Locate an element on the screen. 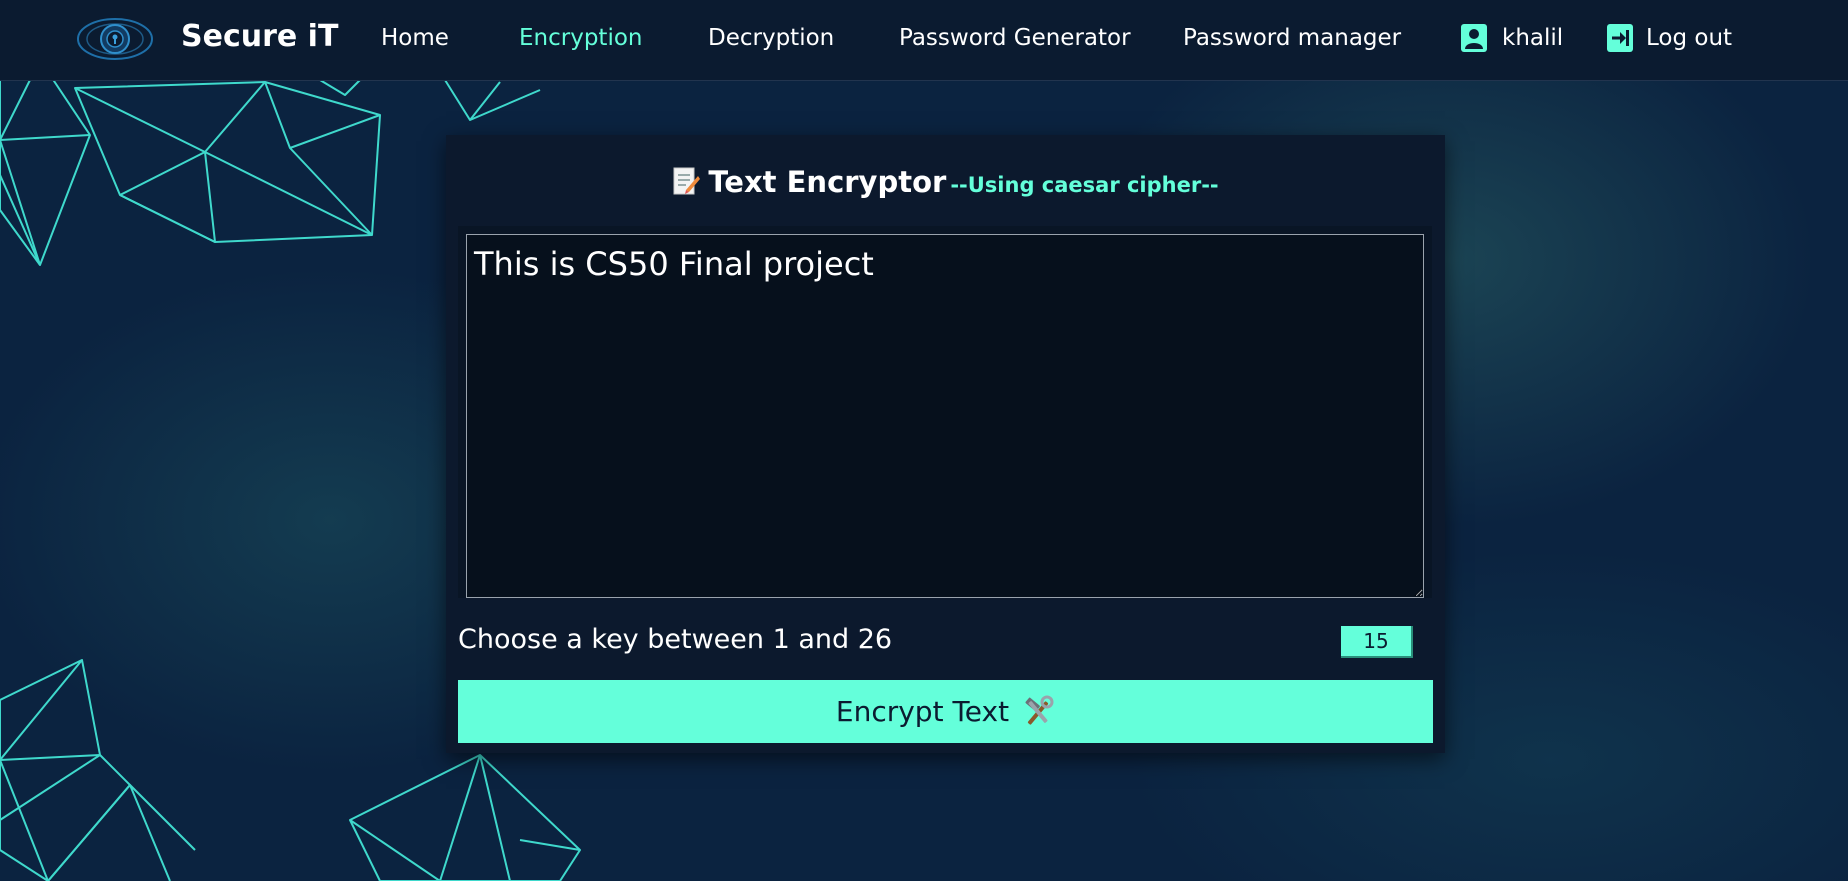  card-subtitle: --Using caesar cipher-- is located at coordinates (1084, 185).